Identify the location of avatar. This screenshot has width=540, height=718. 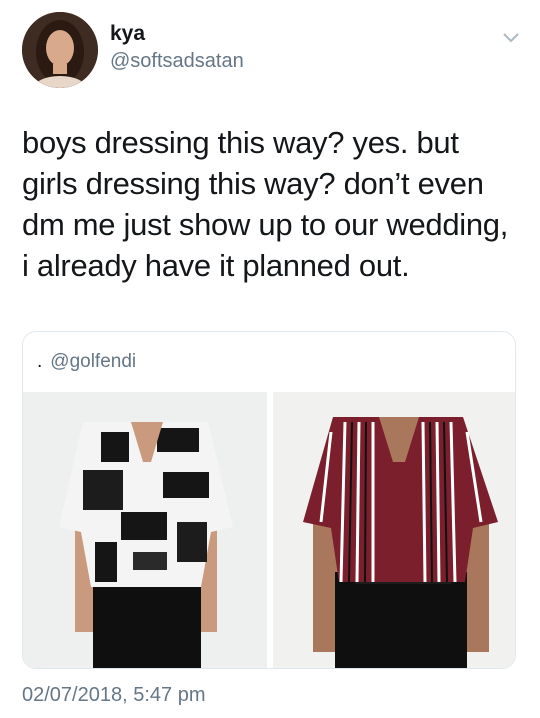
(60, 50).